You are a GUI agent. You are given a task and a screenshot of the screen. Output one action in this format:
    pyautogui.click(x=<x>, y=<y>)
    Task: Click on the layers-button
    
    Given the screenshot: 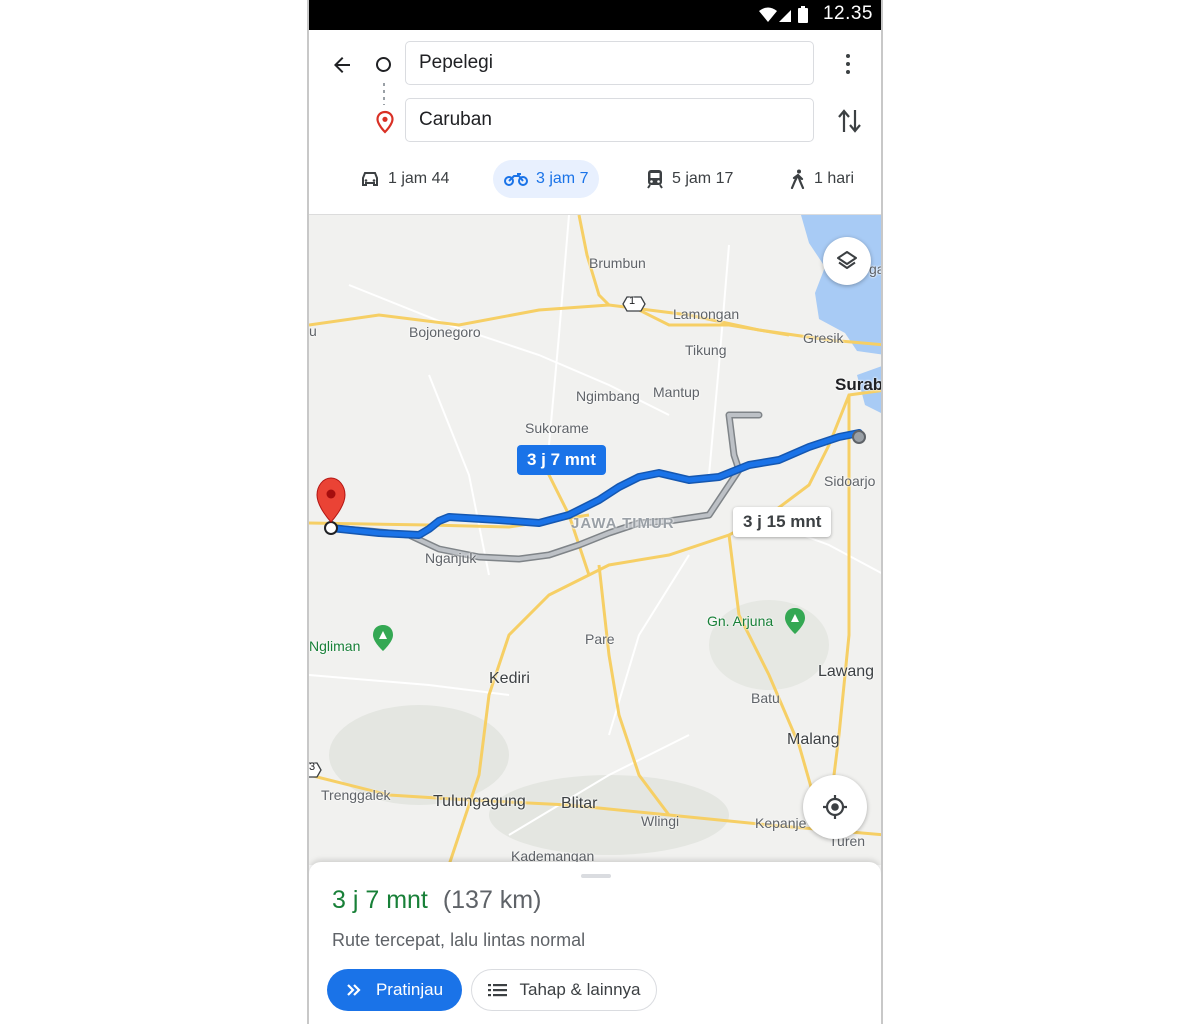 What is the action you would take?
    pyautogui.click(x=847, y=261)
    